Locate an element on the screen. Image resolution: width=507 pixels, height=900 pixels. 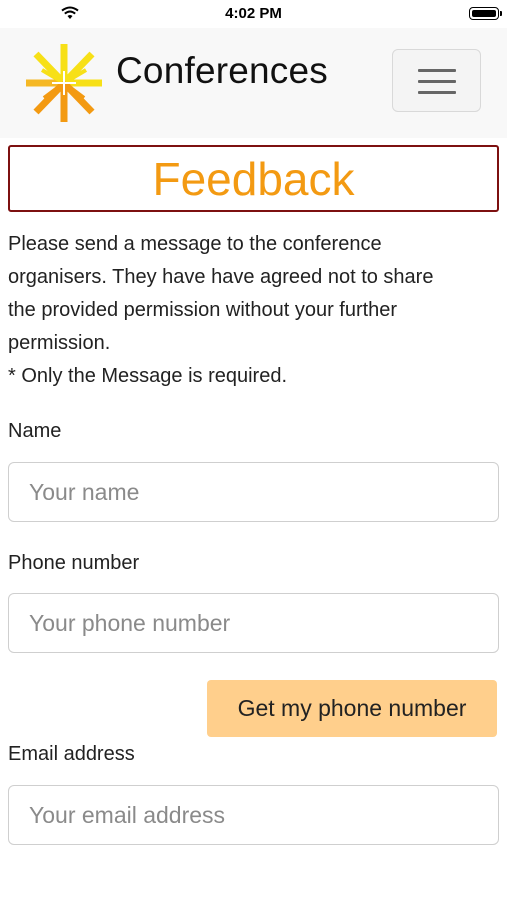
name-input is located at coordinates (253, 492).